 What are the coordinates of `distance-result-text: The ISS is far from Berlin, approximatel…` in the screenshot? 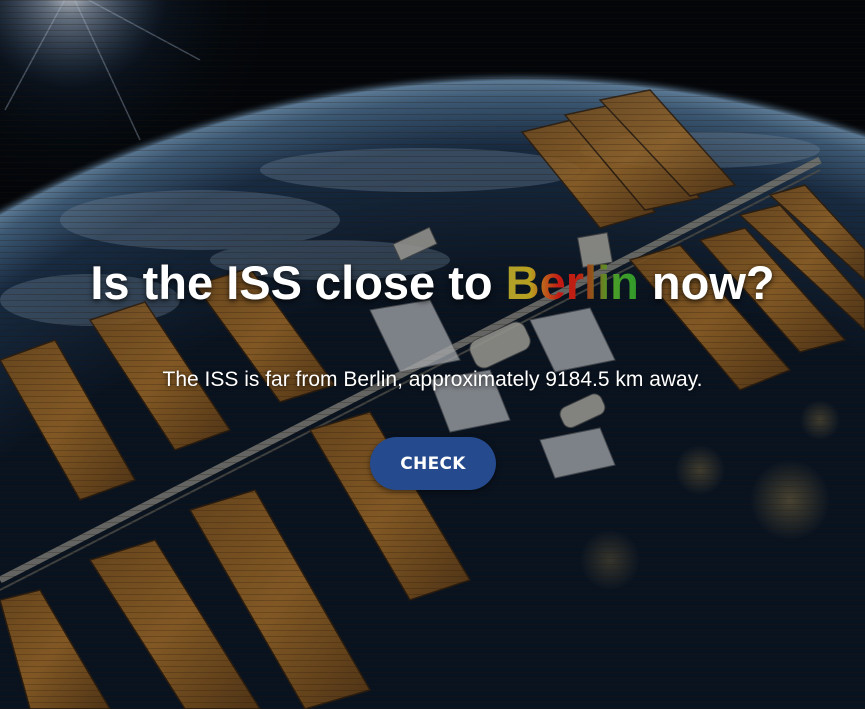 It's located at (432, 379).